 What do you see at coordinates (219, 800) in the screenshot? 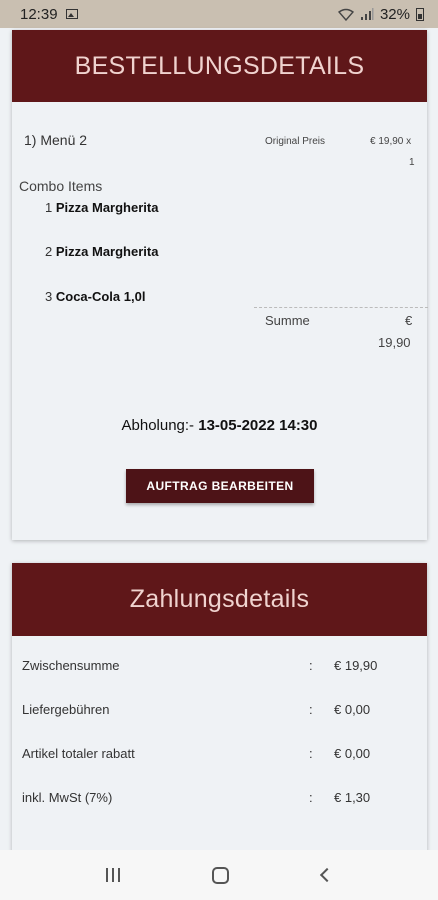
I see `payment-row-vat: inkl. MwSt (7%) : € 1,30` at bounding box center [219, 800].